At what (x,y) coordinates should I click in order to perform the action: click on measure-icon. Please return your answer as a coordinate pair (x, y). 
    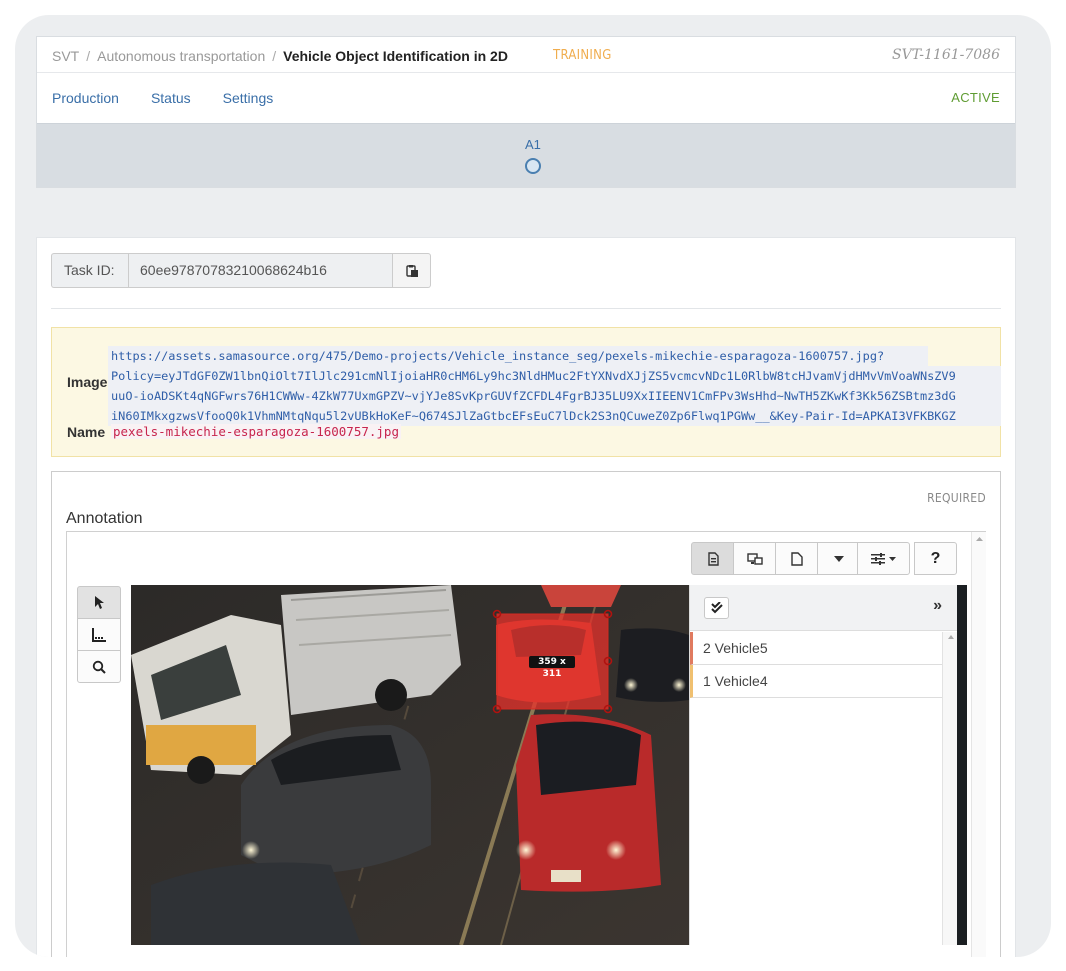
    Looking at the image, I should click on (99, 634).